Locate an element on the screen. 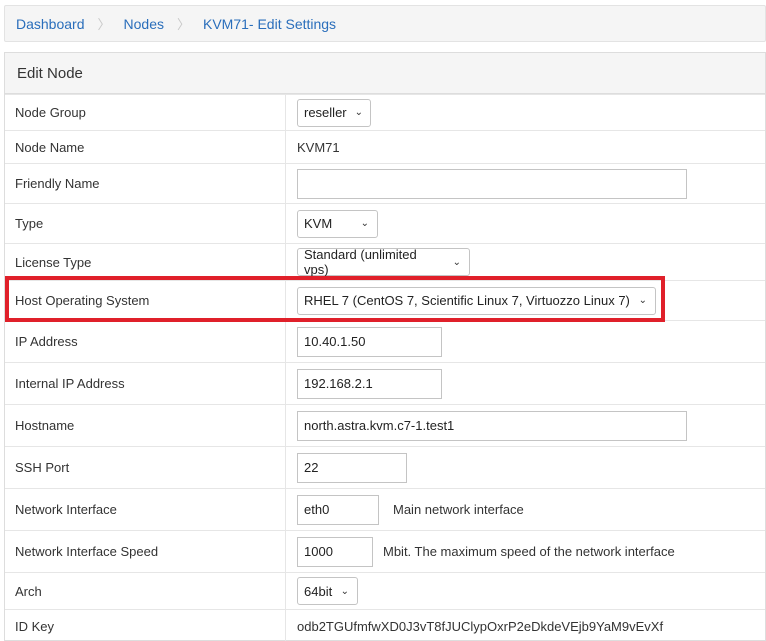 This screenshot has width=766, height=641. breadcrumb-current: KVM71- Edit Settings is located at coordinates (269, 24).